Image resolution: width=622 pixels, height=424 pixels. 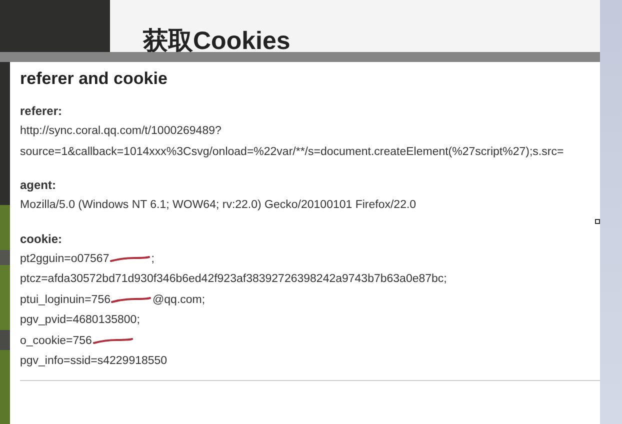 I want to click on dialog-title: referer and cookie, so click(x=94, y=79).